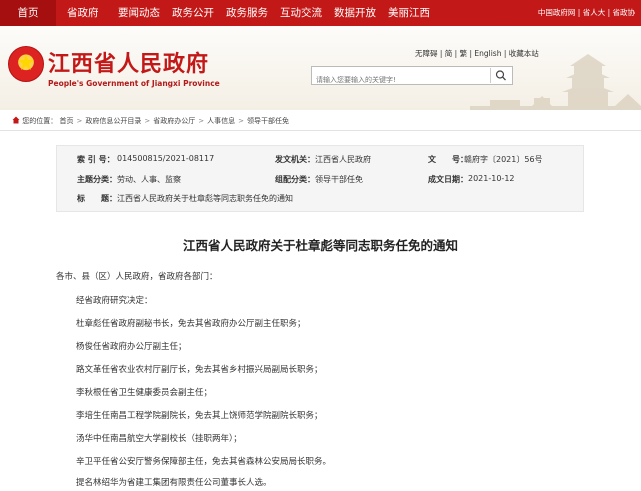 The width and height of the screenshot is (641, 491). I want to click on article-paragraph: 杨俊任省政府办公厅副主任；, so click(131, 347).